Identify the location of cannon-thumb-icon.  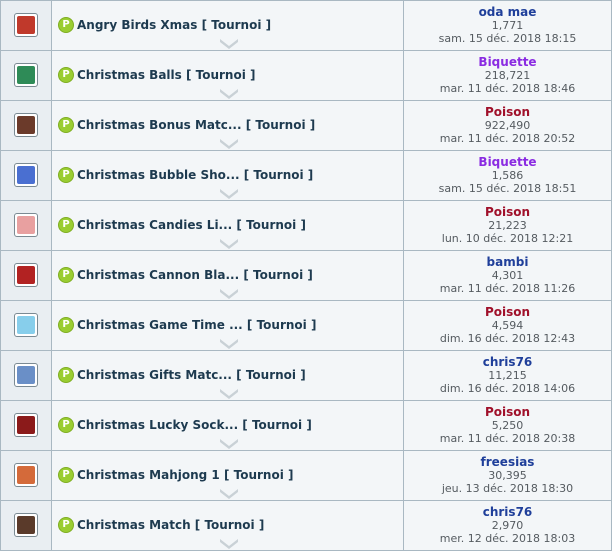
(26, 275).